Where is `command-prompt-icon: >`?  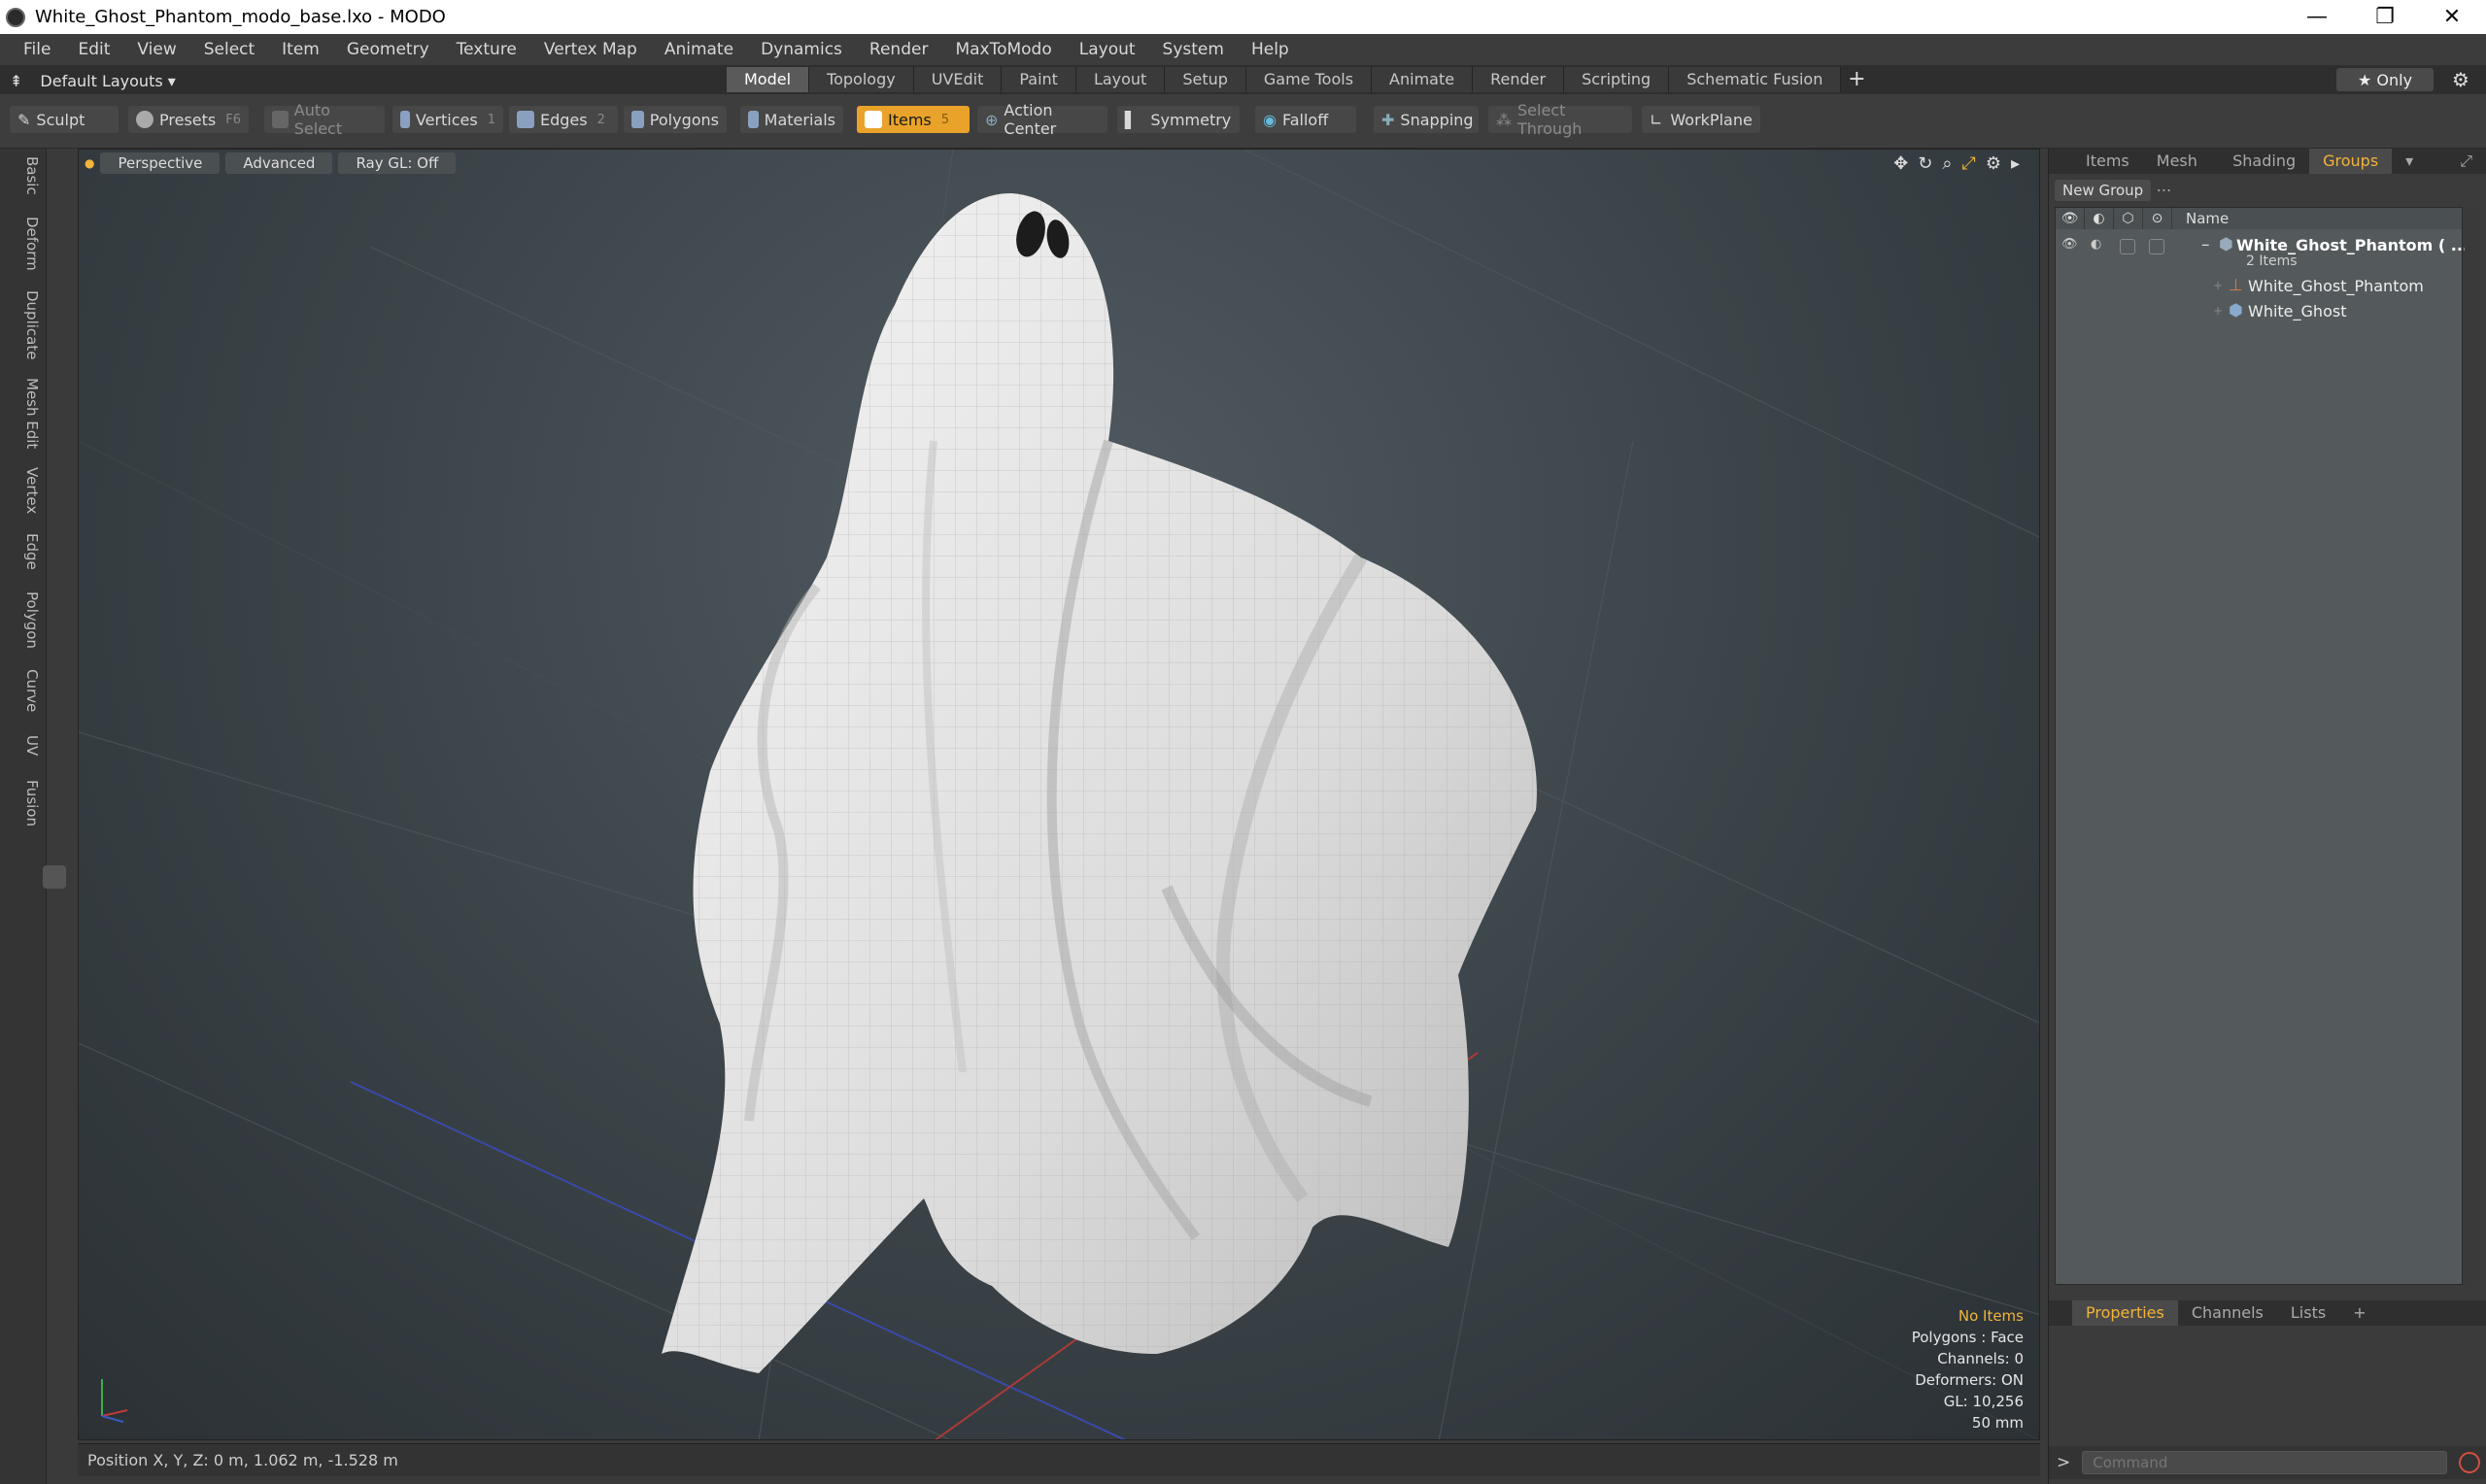
command-prompt-icon: > is located at coordinates (2064, 1462).